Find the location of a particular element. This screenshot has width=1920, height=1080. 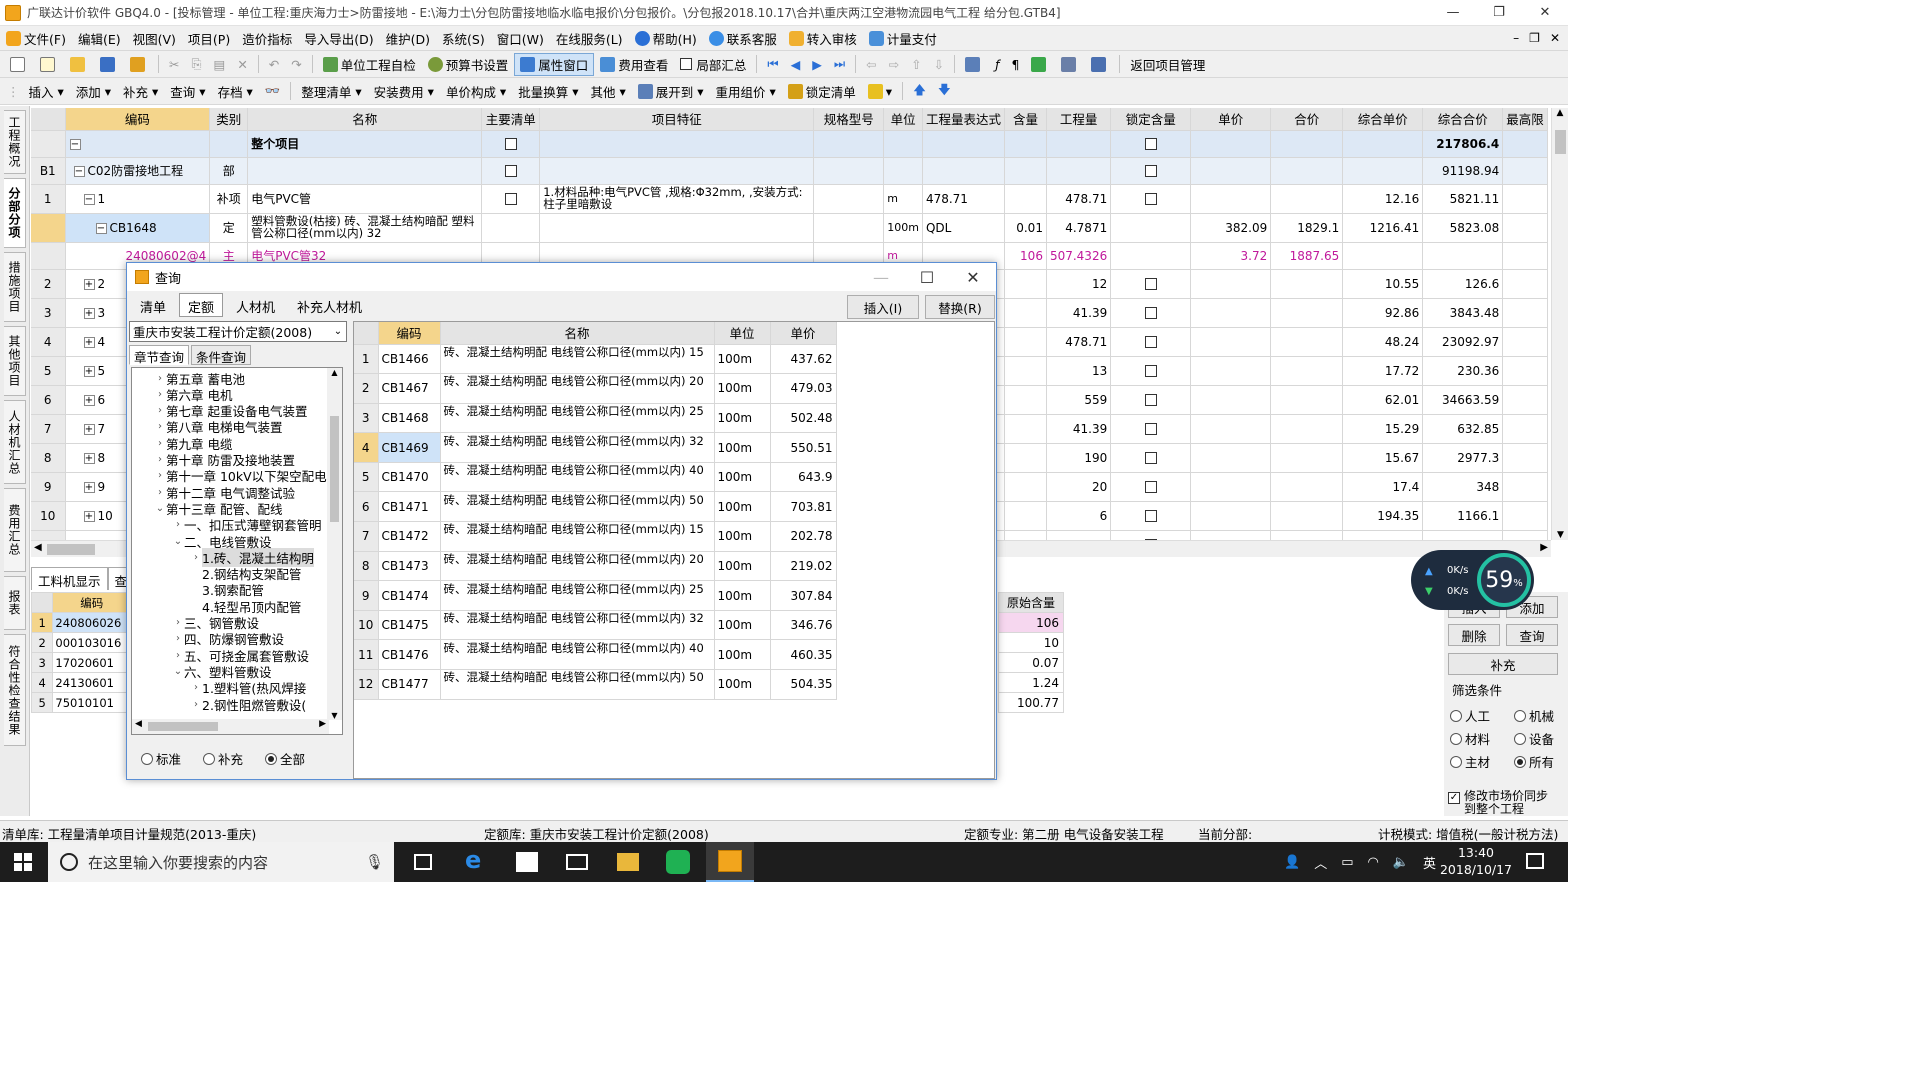

batch-convert-dropdown: 批量换算 ▾ is located at coordinates (548, 91).